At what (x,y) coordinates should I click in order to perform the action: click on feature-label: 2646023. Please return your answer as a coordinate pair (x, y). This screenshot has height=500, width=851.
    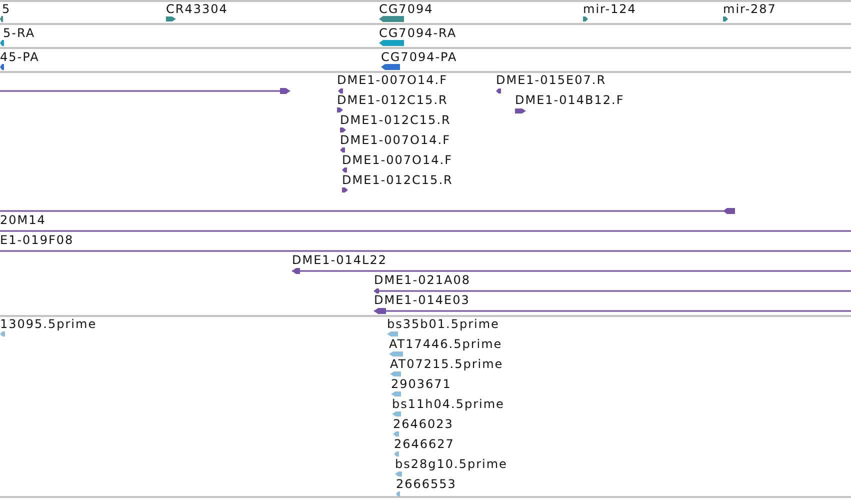
    Looking at the image, I should click on (423, 424).